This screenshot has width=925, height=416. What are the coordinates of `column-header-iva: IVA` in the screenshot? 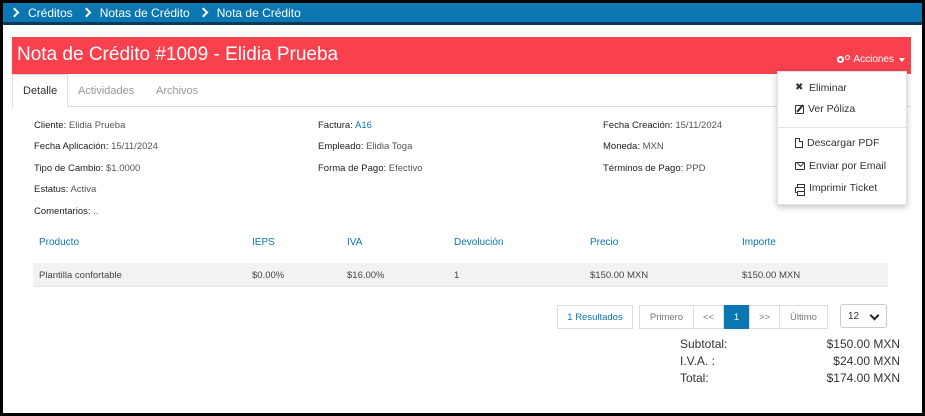 It's located at (354, 242).